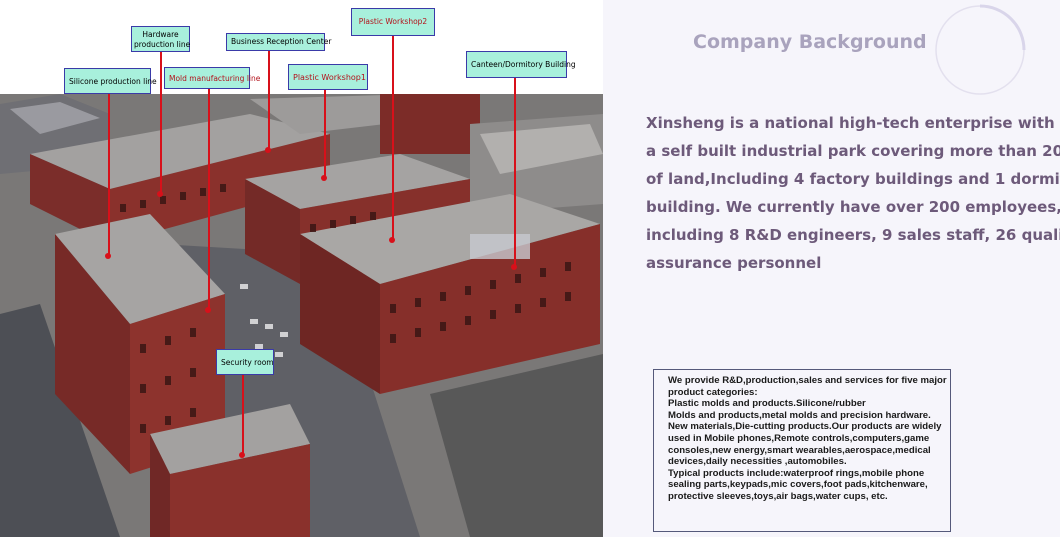 Image resolution: width=1060 pixels, height=537 pixels. Describe the element at coordinates (281, 41) in the screenshot. I see `label-business-text: Business Reception Center` at that location.